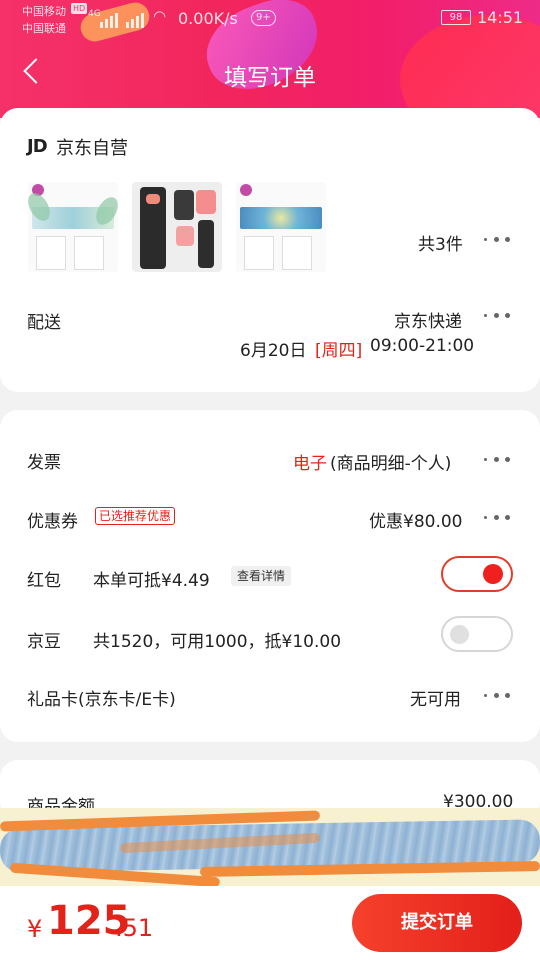 This screenshot has width=540, height=960. What do you see at coordinates (435, 697) in the screenshot?
I see `gift-card-value: 无可用` at bounding box center [435, 697].